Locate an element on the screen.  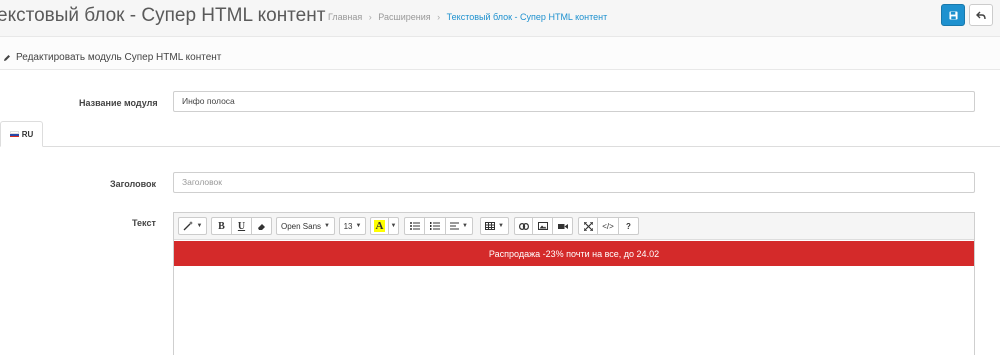
panel-title-text: Редактировать модуль Супер HTML контент is located at coordinates (119, 57).